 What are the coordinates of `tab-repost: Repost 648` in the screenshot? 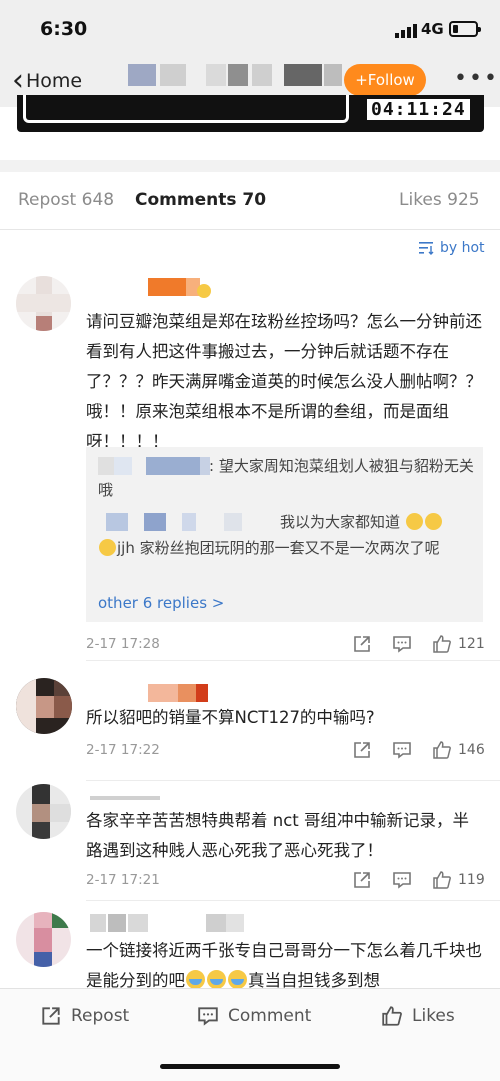 It's located at (66, 200).